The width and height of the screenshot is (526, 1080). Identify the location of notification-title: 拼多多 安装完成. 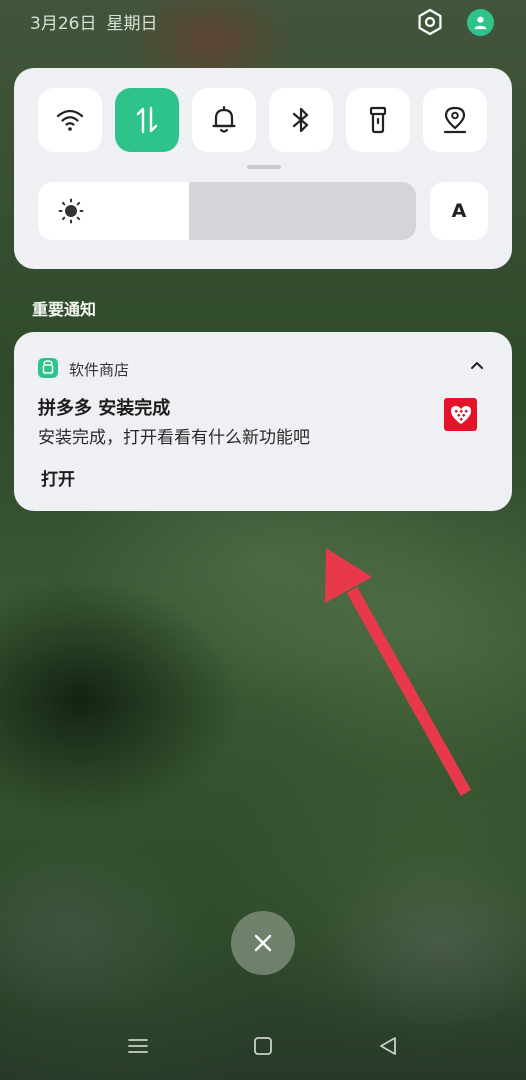
(104, 408).